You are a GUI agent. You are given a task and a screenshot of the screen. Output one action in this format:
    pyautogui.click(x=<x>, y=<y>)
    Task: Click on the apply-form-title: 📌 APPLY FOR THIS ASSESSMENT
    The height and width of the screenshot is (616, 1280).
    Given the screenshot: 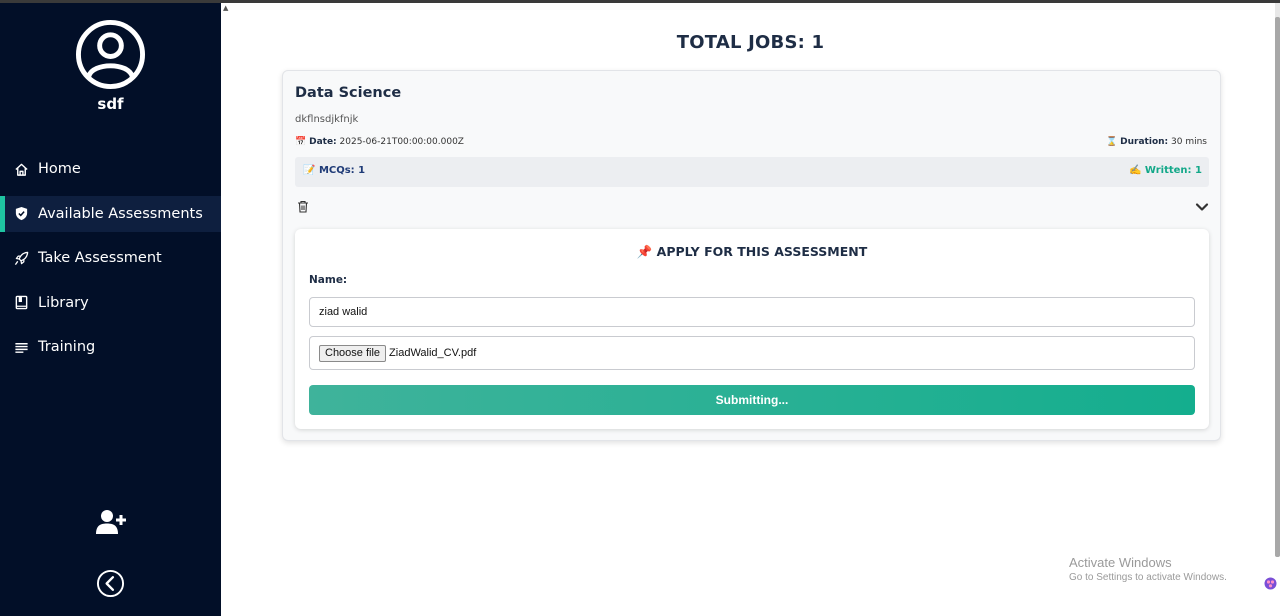 What is the action you would take?
    pyautogui.click(x=752, y=252)
    